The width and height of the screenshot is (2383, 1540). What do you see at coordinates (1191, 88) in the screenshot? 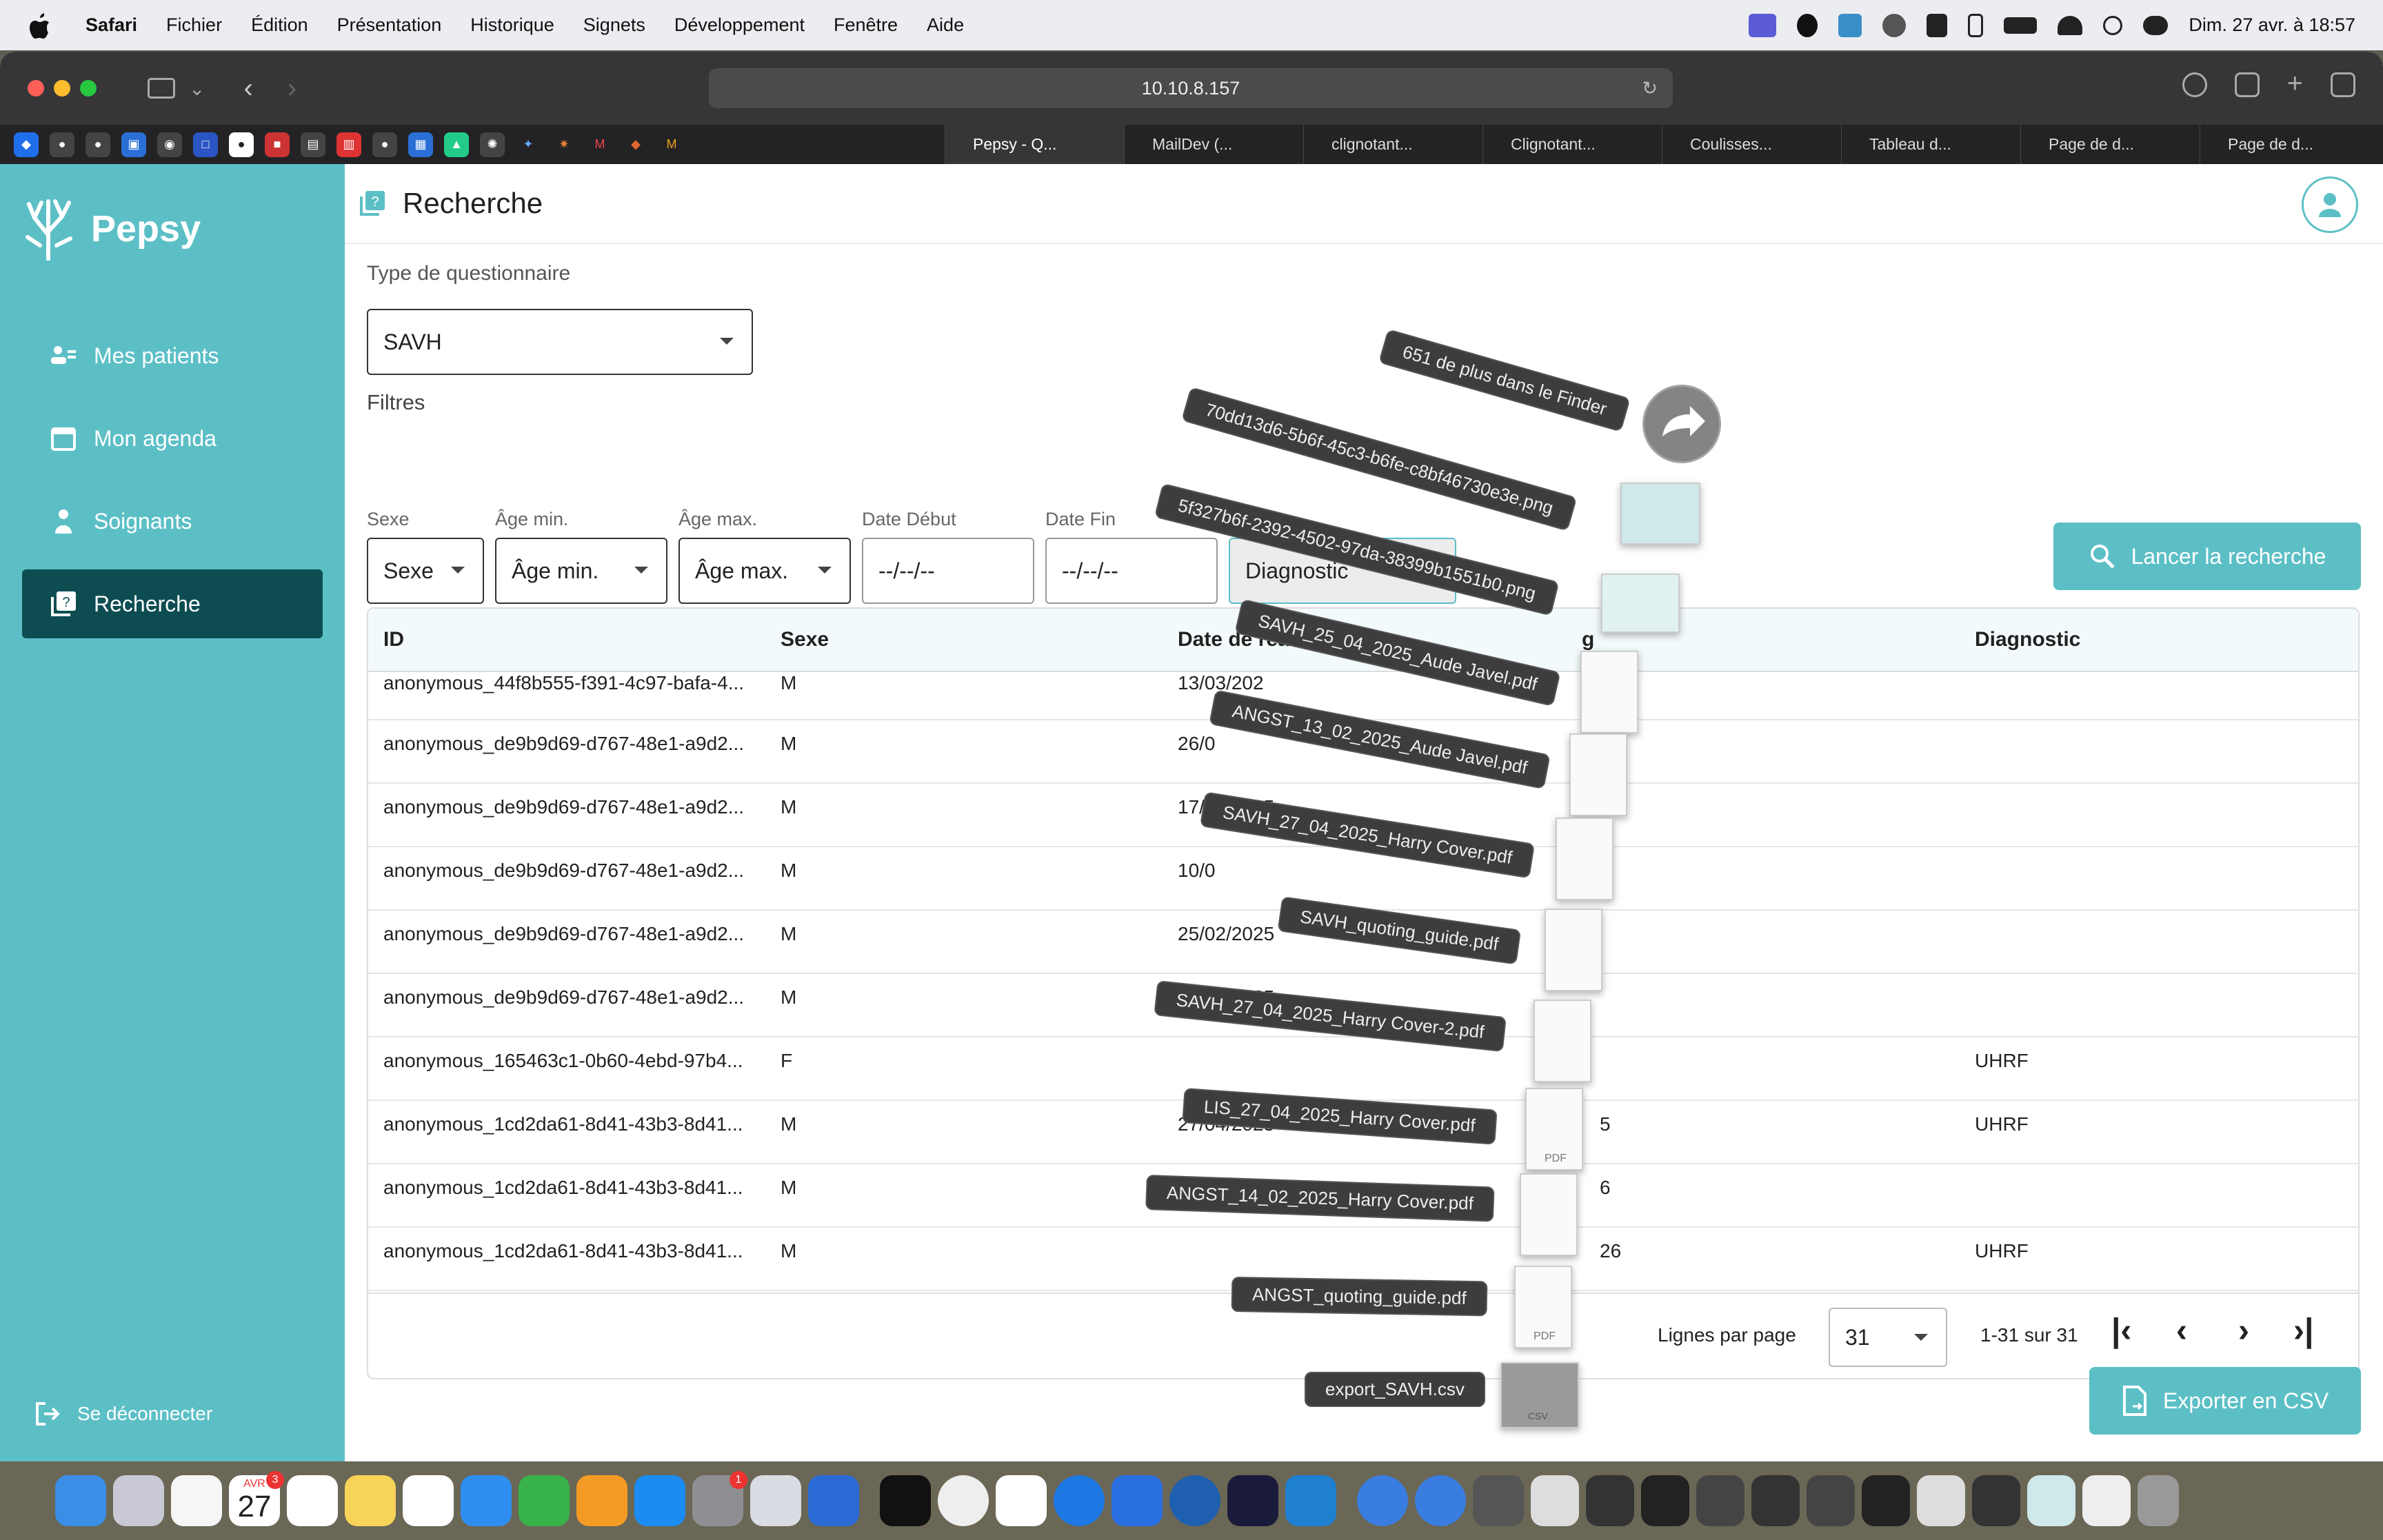
I see `address-bar: 10.10.8.157 ↻` at bounding box center [1191, 88].